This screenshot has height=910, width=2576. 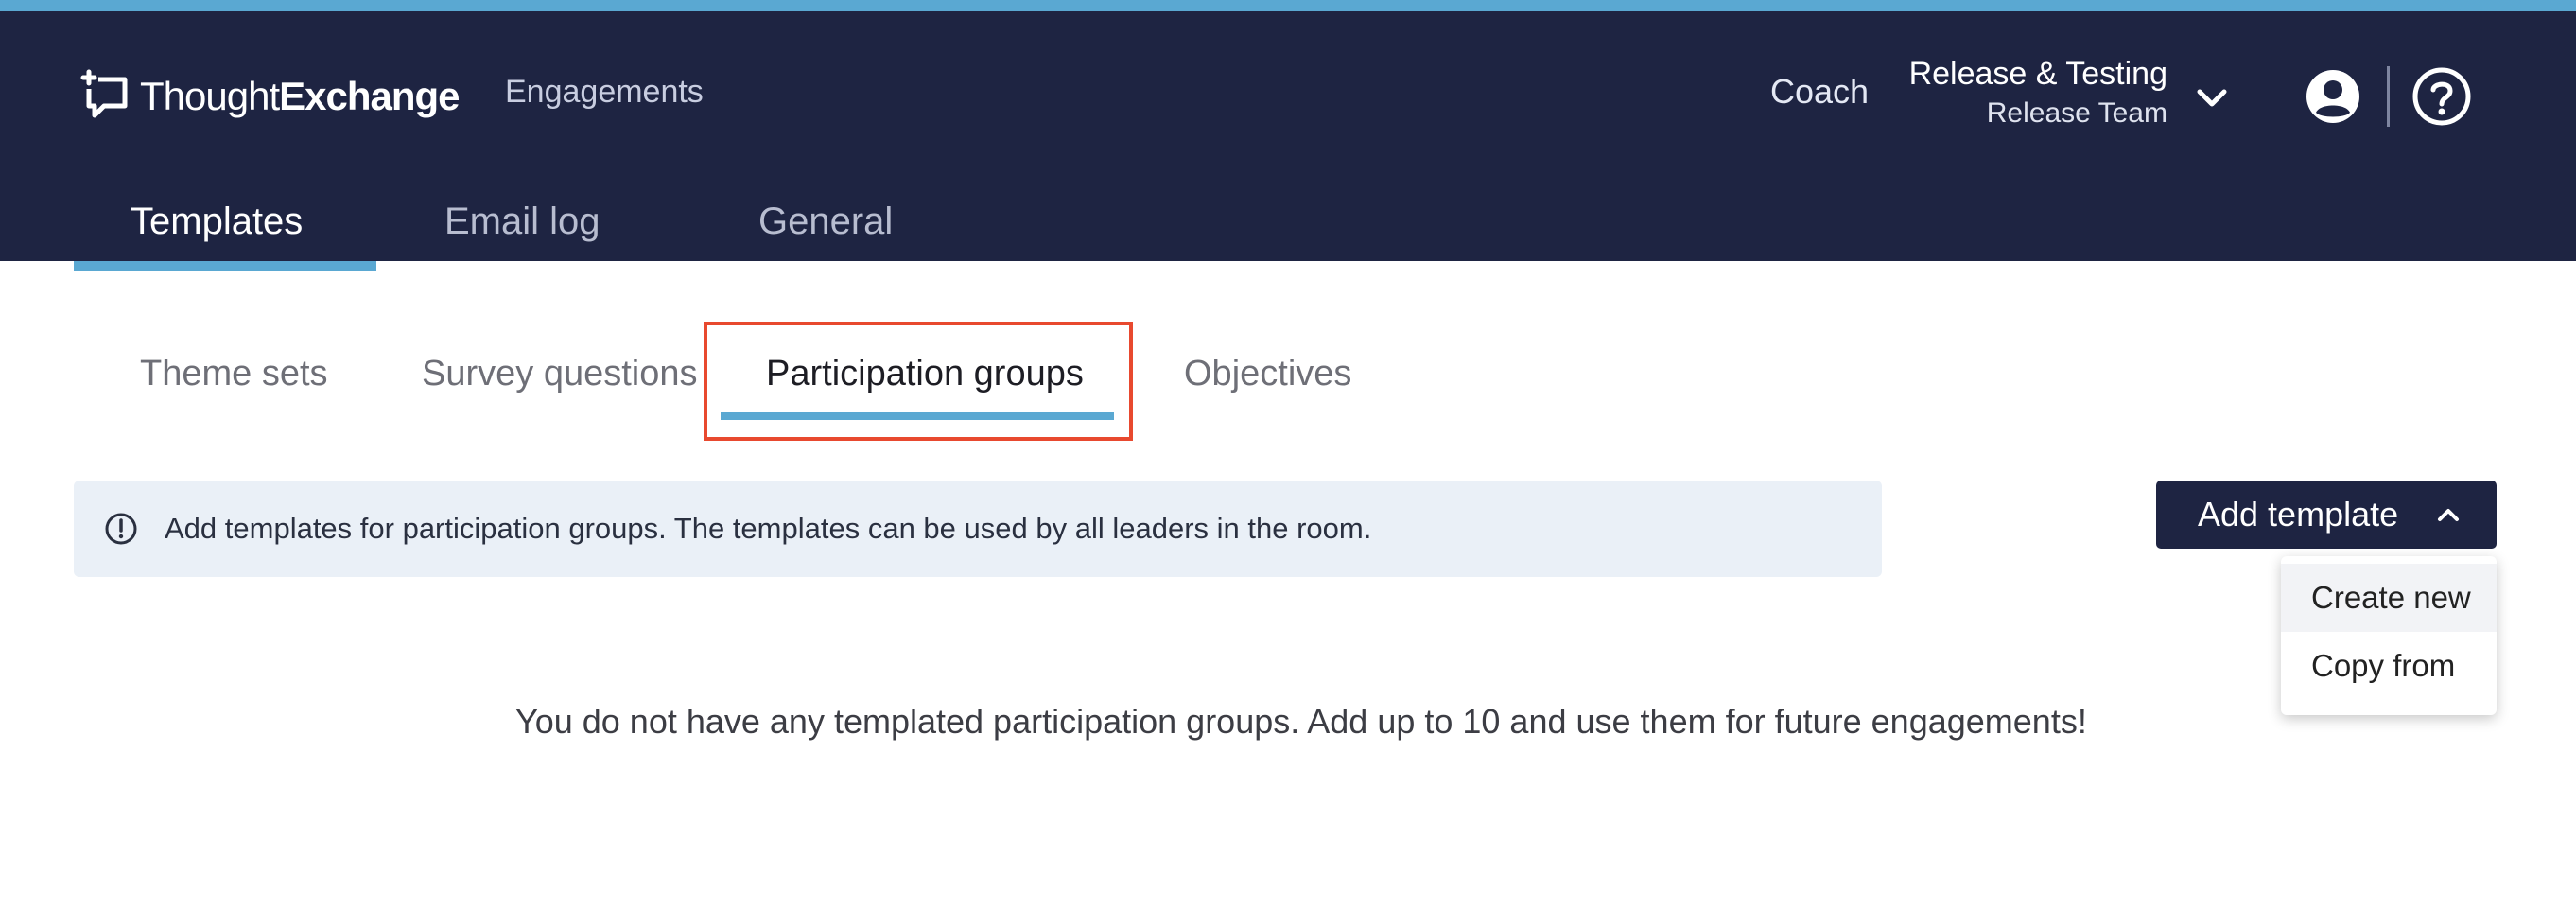 What do you see at coordinates (2448, 515) in the screenshot?
I see `chevron-up-icon` at bounding box center [2448, 515].